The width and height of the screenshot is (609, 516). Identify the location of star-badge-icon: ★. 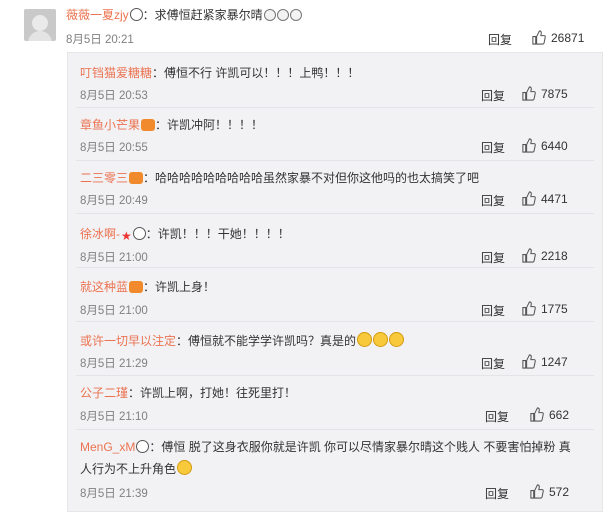
(126, 236).